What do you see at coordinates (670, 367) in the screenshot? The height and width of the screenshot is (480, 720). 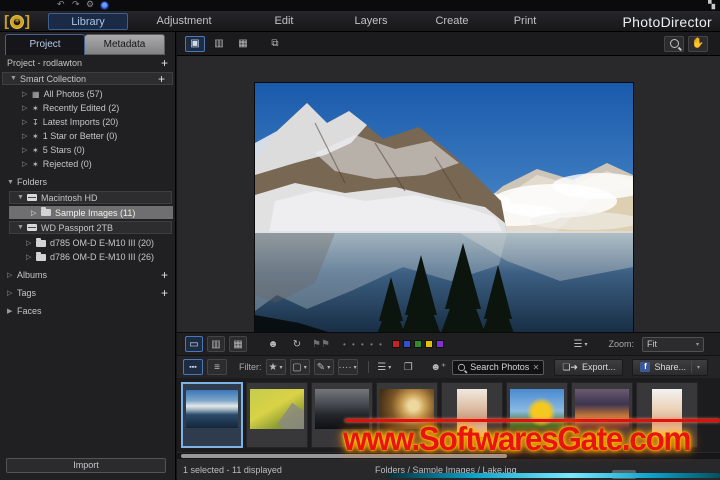 I see `share-button: f Share... ▾` at bounding box center [670, 367].